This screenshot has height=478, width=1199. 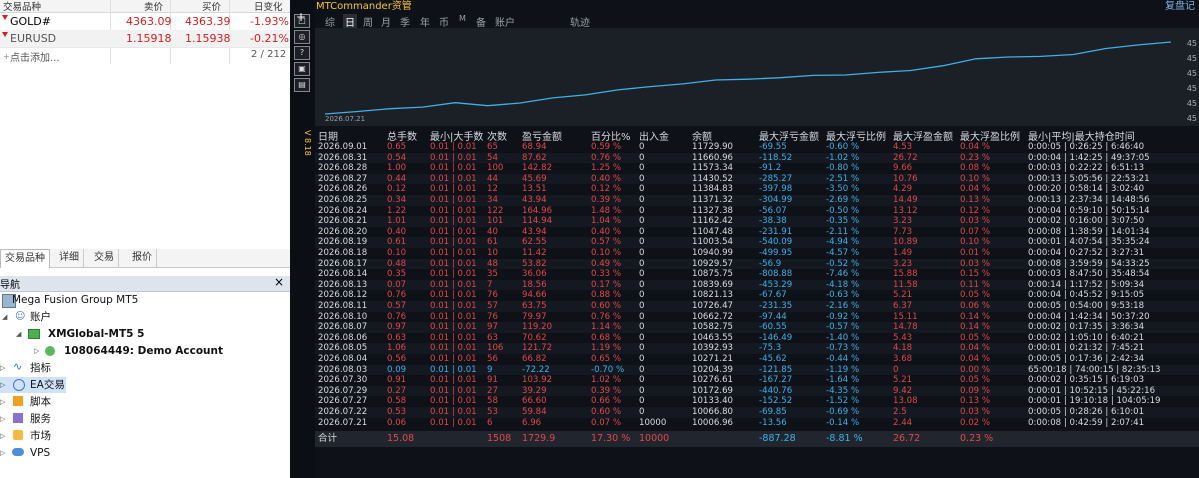 What do you see at coordinates (492, 401) in the screenshot?
I see `cell-trade-count: 58` at bounding box center [492, 401].